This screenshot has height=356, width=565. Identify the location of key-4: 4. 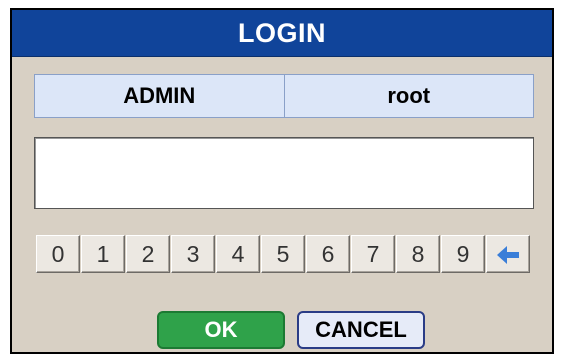
(238, 254).